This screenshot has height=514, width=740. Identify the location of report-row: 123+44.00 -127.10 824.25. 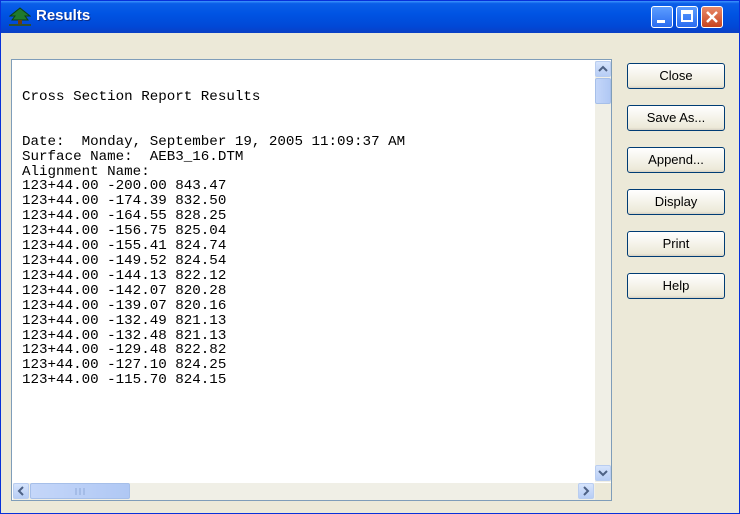
(124, 365).